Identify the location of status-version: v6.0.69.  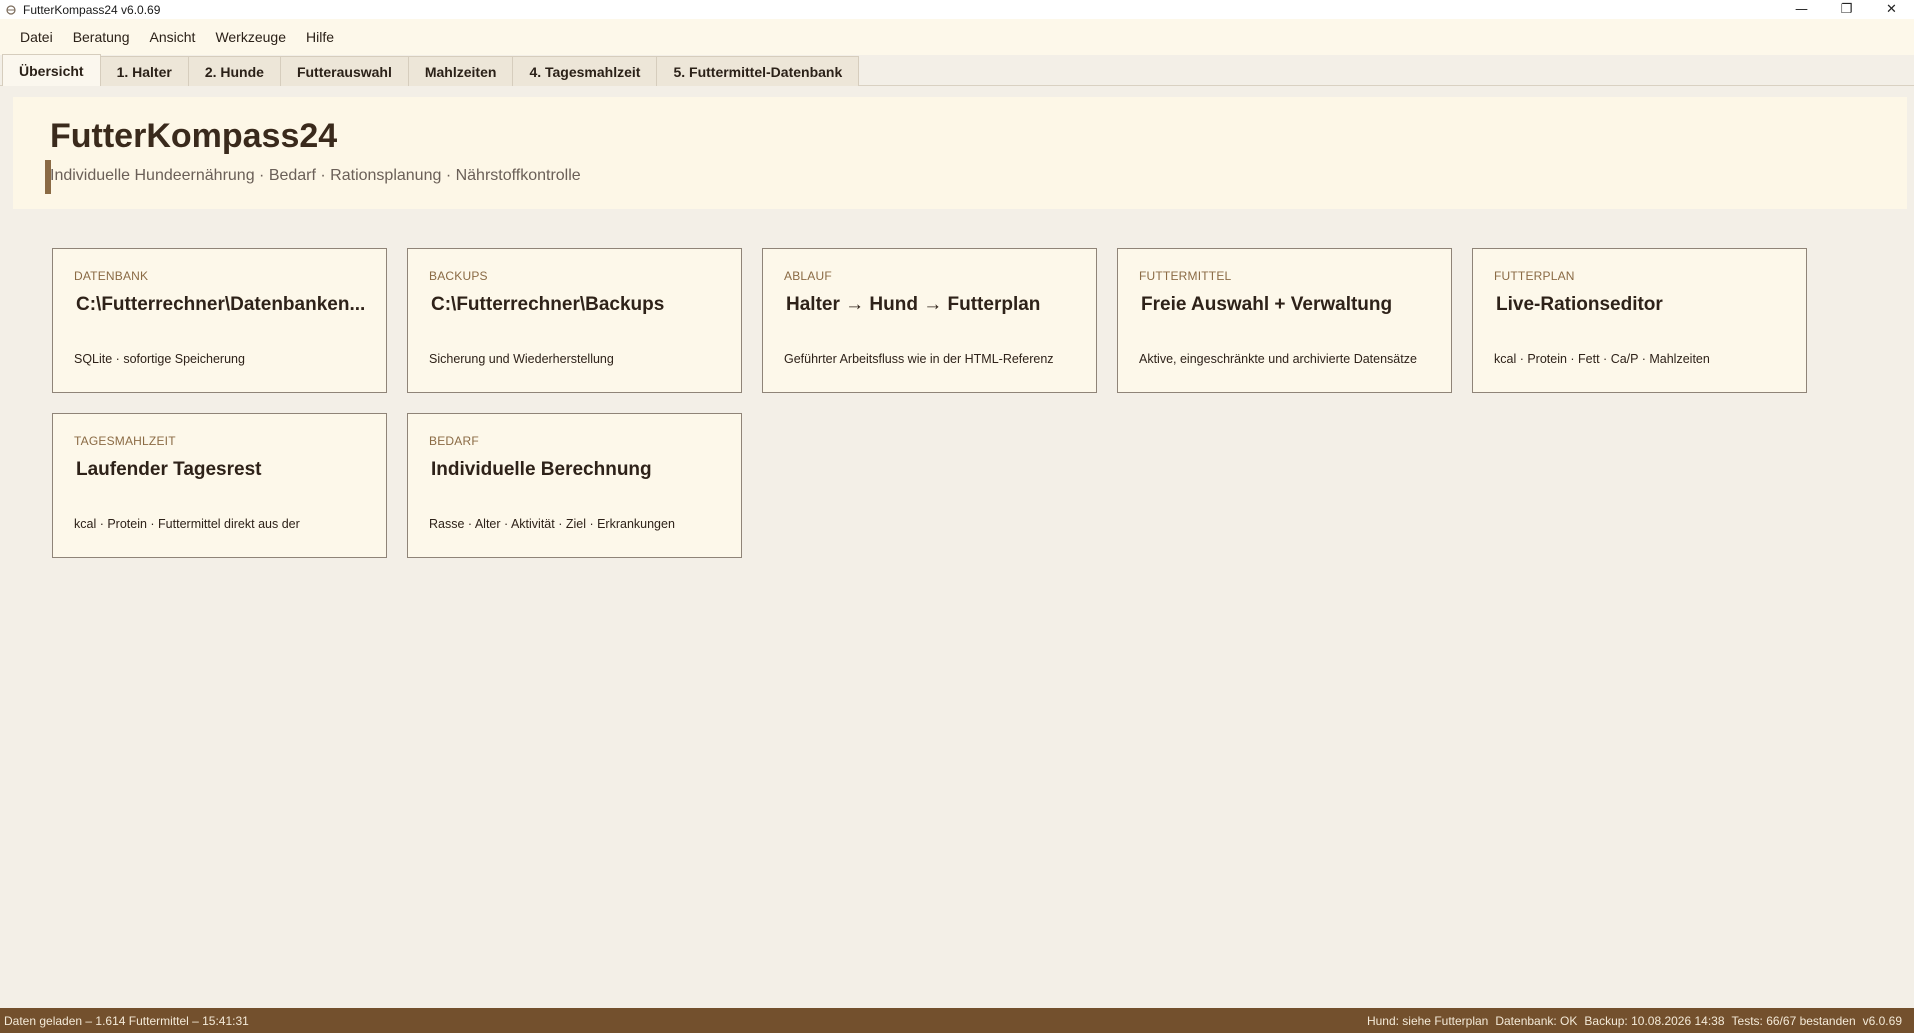
(1882, 1020).